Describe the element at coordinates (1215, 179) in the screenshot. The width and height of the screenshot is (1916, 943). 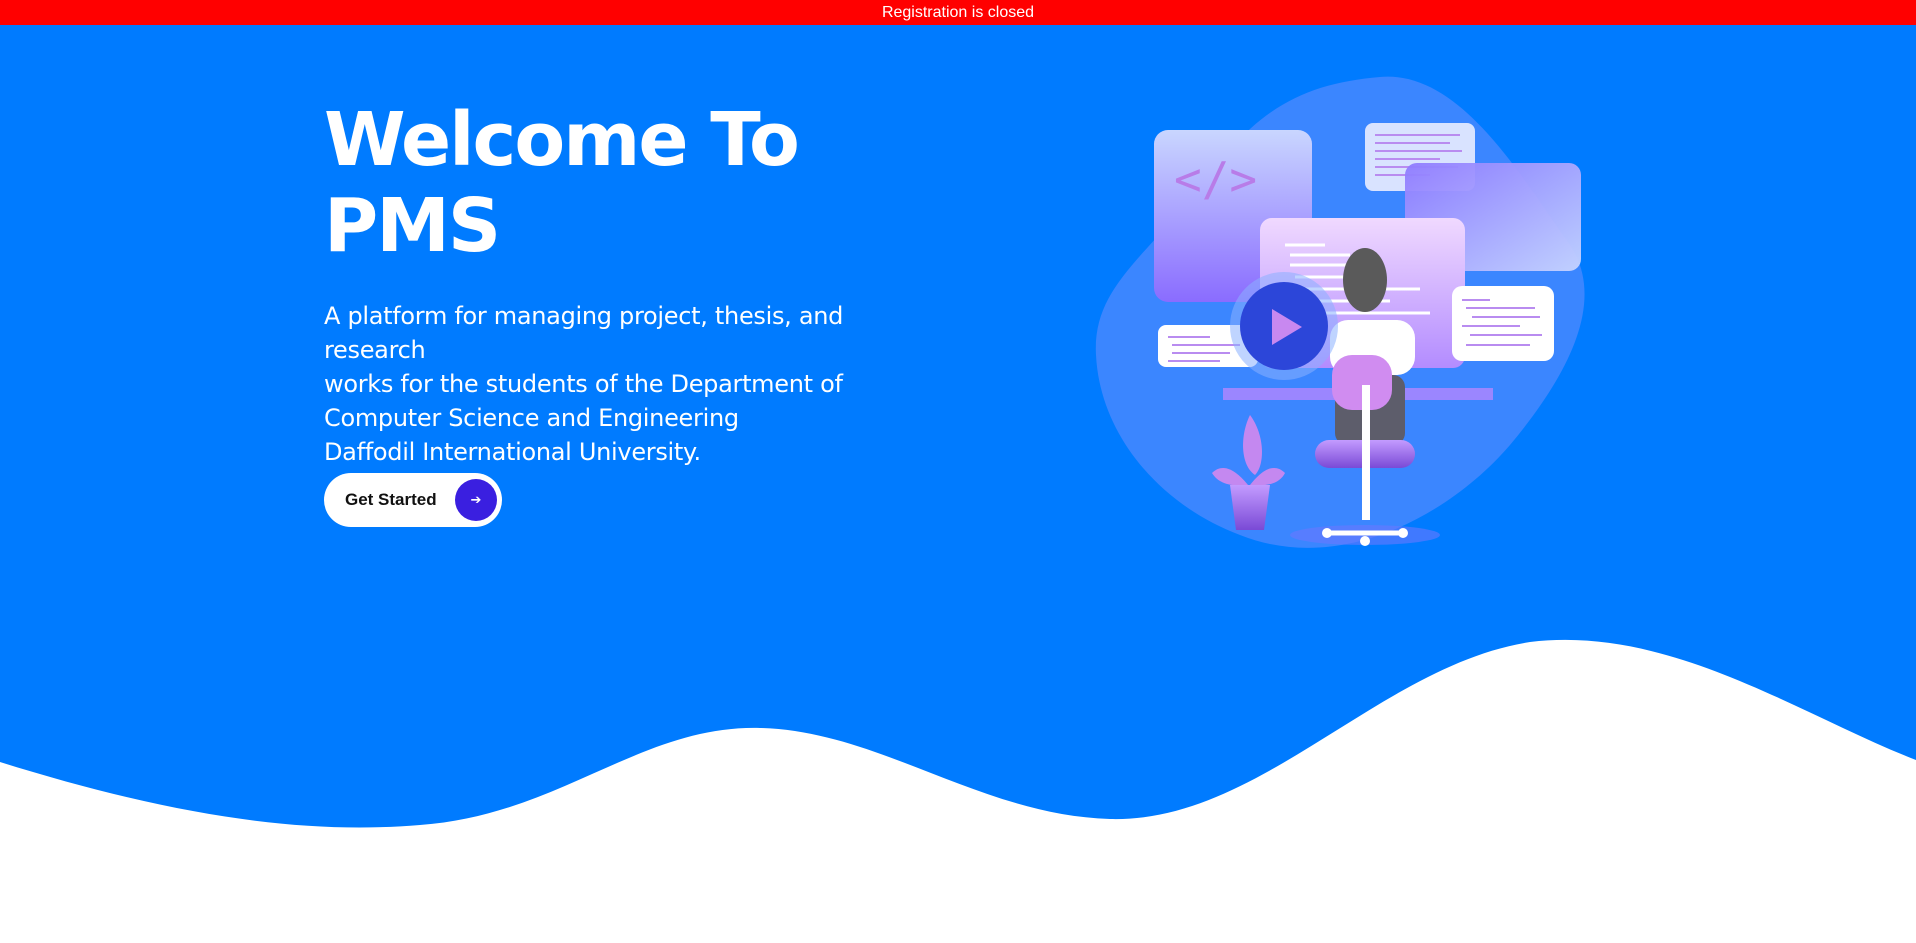
I see `code-glyph: </>` at that location.